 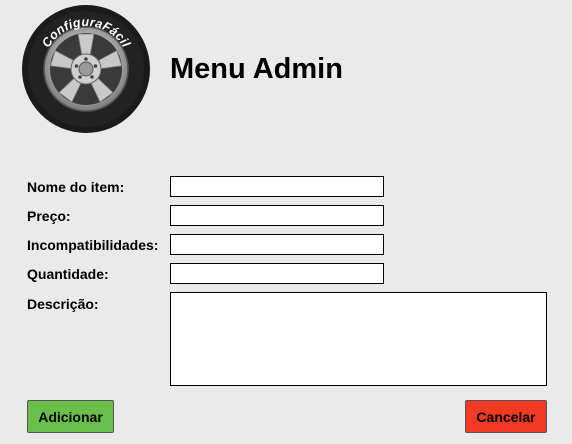 I want to click on item-name-label: Nome do item:, so click(x=76, y=187).